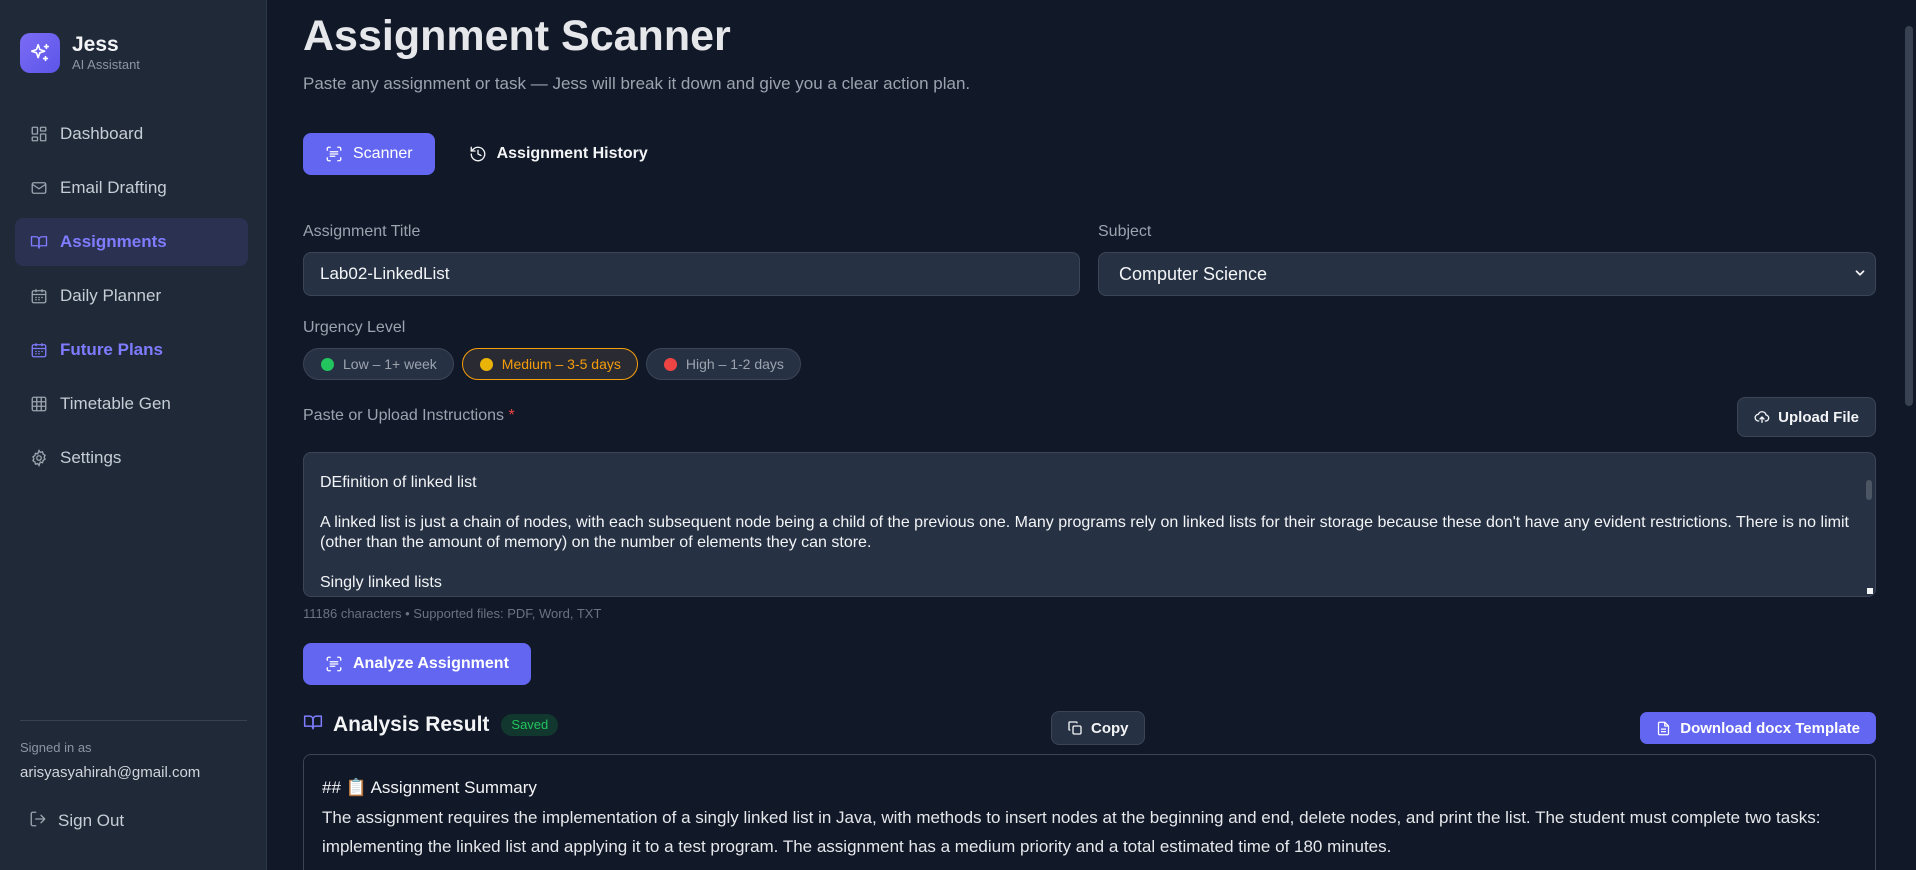  I want to click on page-scrollbar, so click(1909, 216).